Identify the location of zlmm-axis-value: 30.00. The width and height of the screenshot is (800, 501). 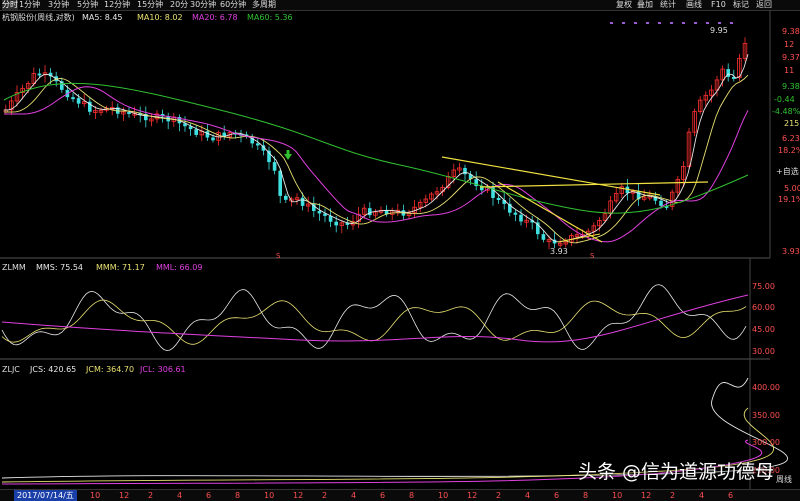
(763, 351).